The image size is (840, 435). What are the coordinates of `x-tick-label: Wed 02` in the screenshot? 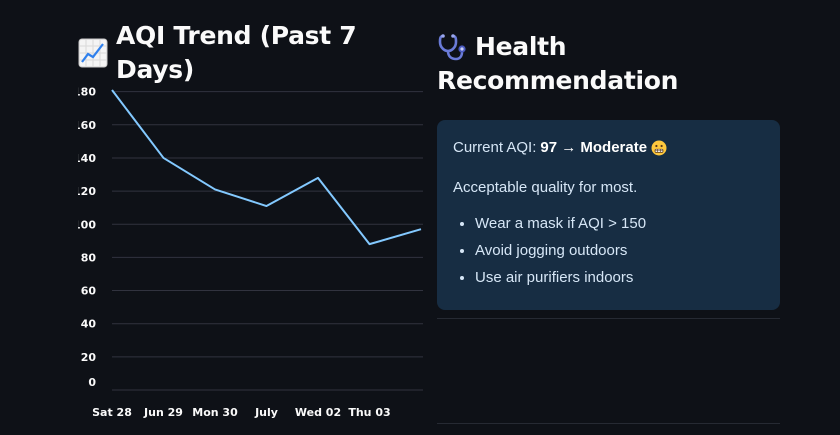 It's located at (318, 412).